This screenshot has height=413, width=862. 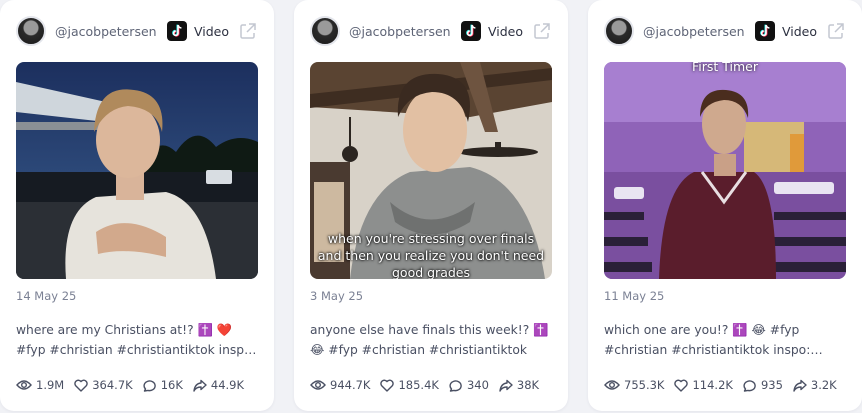 I want to click on stats-row: 944.7K 185.4K 340 38K, so click(x=434, y=385).